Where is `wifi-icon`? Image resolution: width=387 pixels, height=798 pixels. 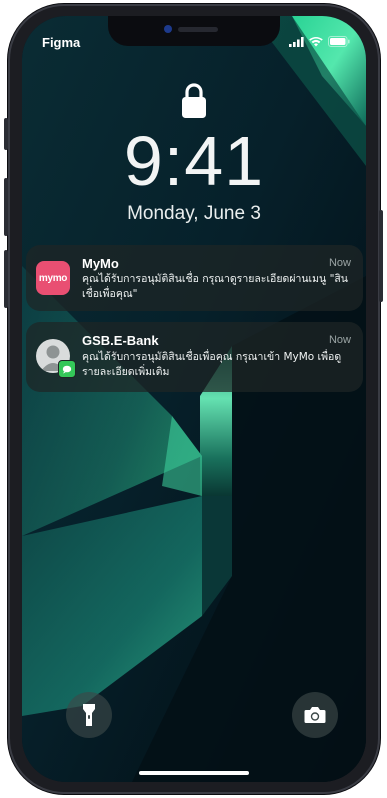
wifi-icon is located at coordinates (316, 41).